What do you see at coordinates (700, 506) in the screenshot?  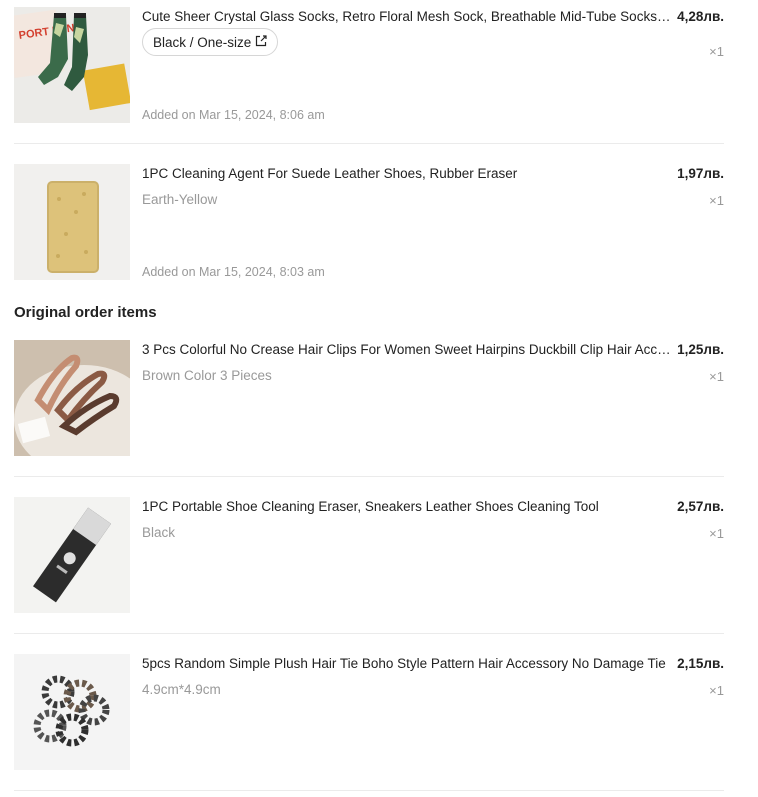 I see `product-price: 2,57лв.` at bounding box center [700, 506].